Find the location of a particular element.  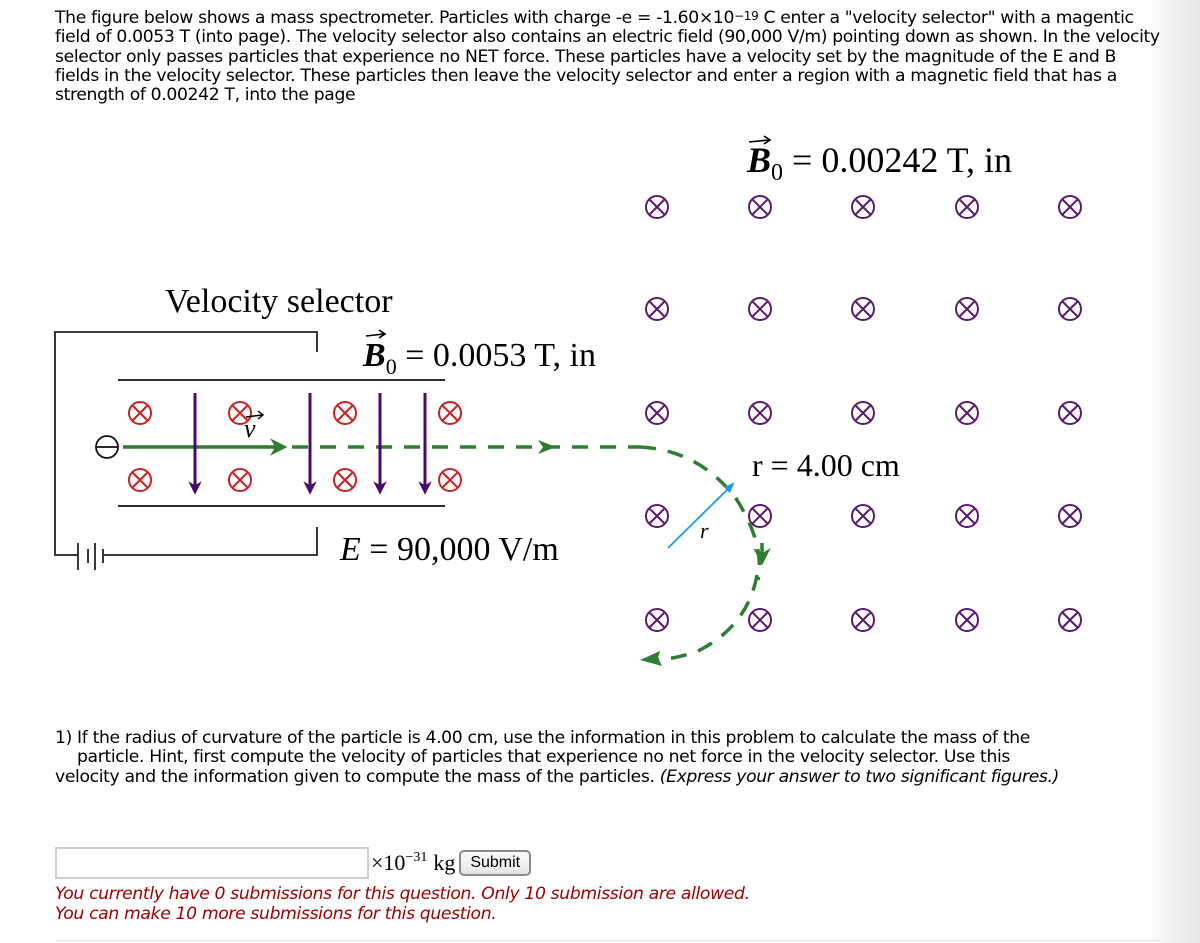

electric-field-value: = 90,000 V/m is located at coordinates (460, 549).